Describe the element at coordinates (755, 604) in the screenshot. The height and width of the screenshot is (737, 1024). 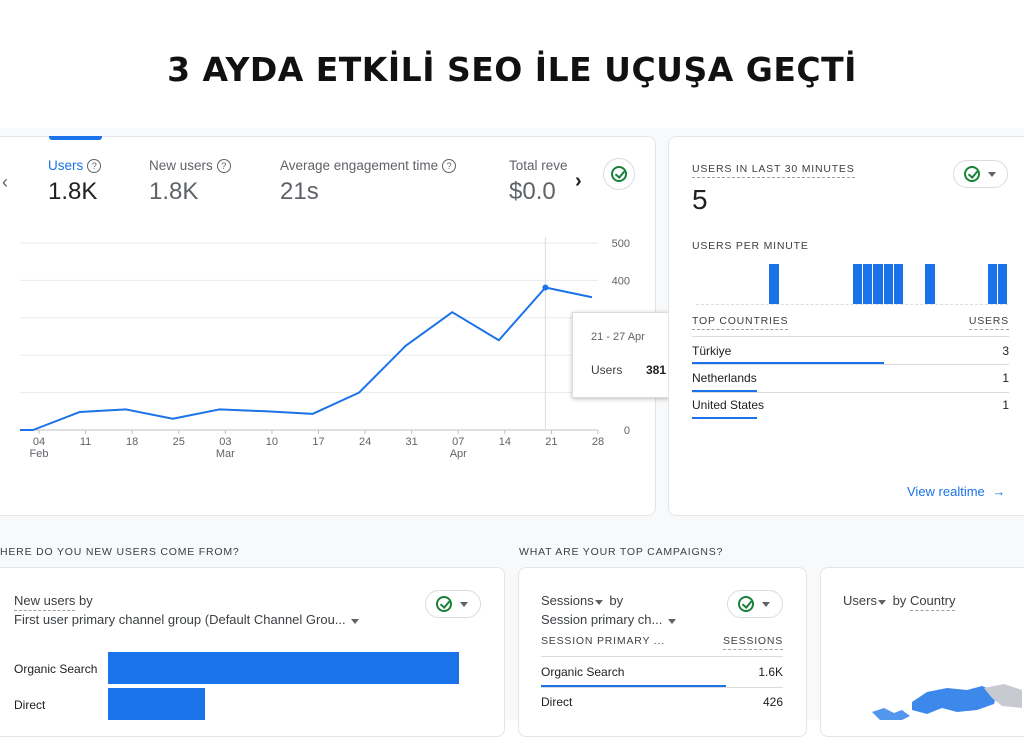
I see `campaigns-status-dropdown` at that location.